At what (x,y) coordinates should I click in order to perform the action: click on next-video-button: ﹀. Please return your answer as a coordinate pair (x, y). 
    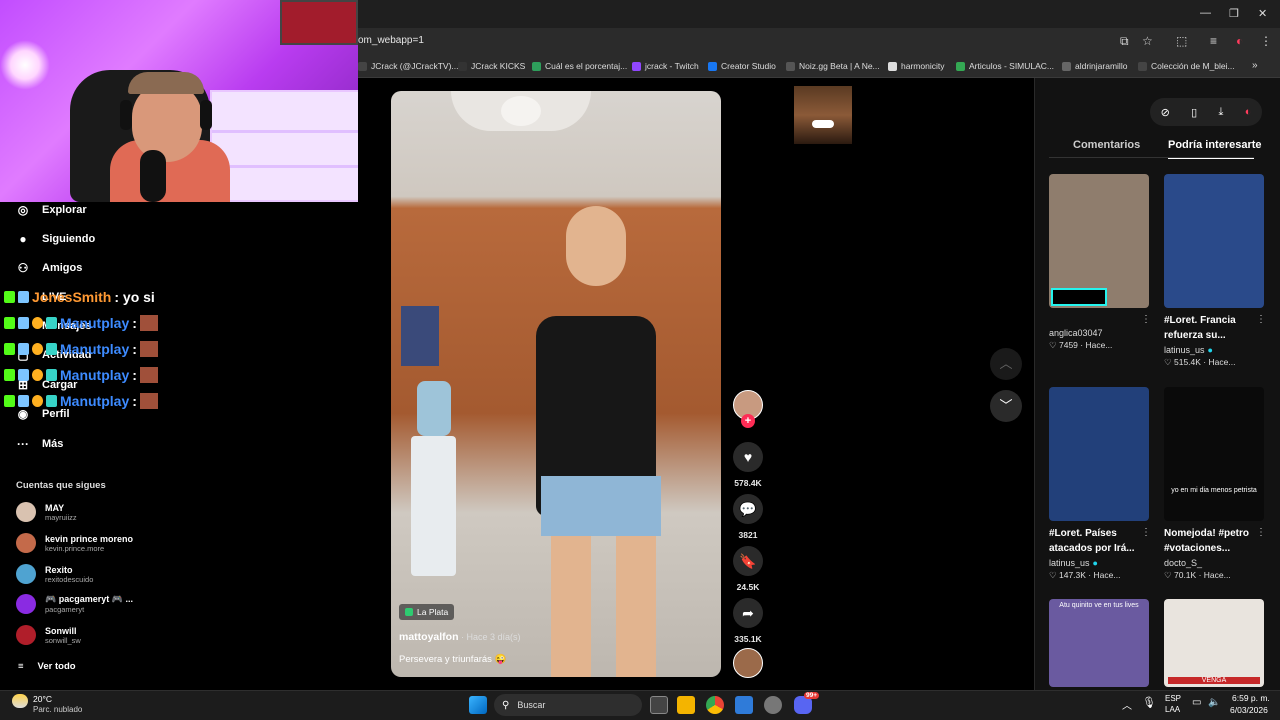
    Looking at the image, I should click on (1006, 406).